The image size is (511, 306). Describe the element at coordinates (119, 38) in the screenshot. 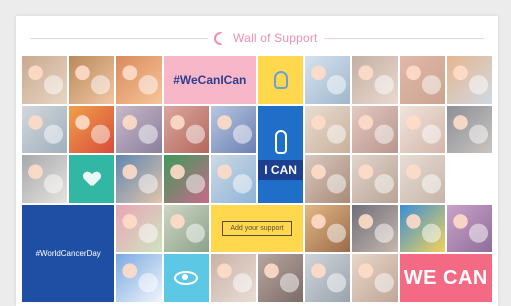

I see `header-divider-left` at that location.